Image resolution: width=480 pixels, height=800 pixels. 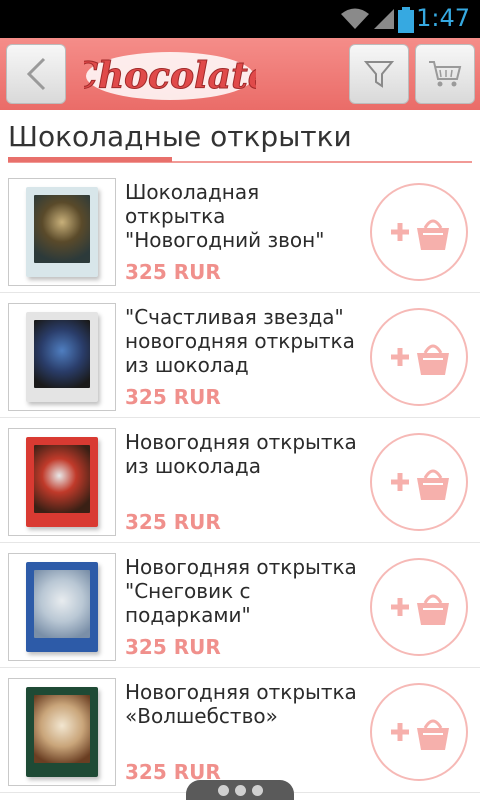 What do you see at coordinates (241, 704) in the screenshot?
I see `product-title: Новогодняя открытка «Волшебство»` at bounding box center [241, 704].